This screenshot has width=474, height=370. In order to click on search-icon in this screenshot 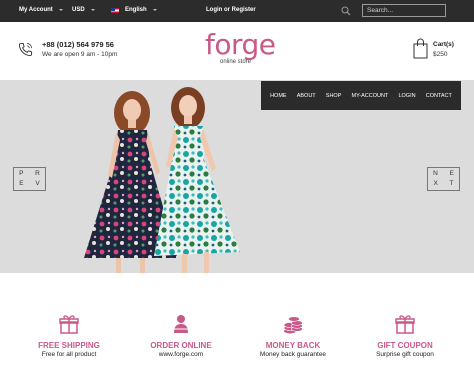, I will do `click(346, 11)`.